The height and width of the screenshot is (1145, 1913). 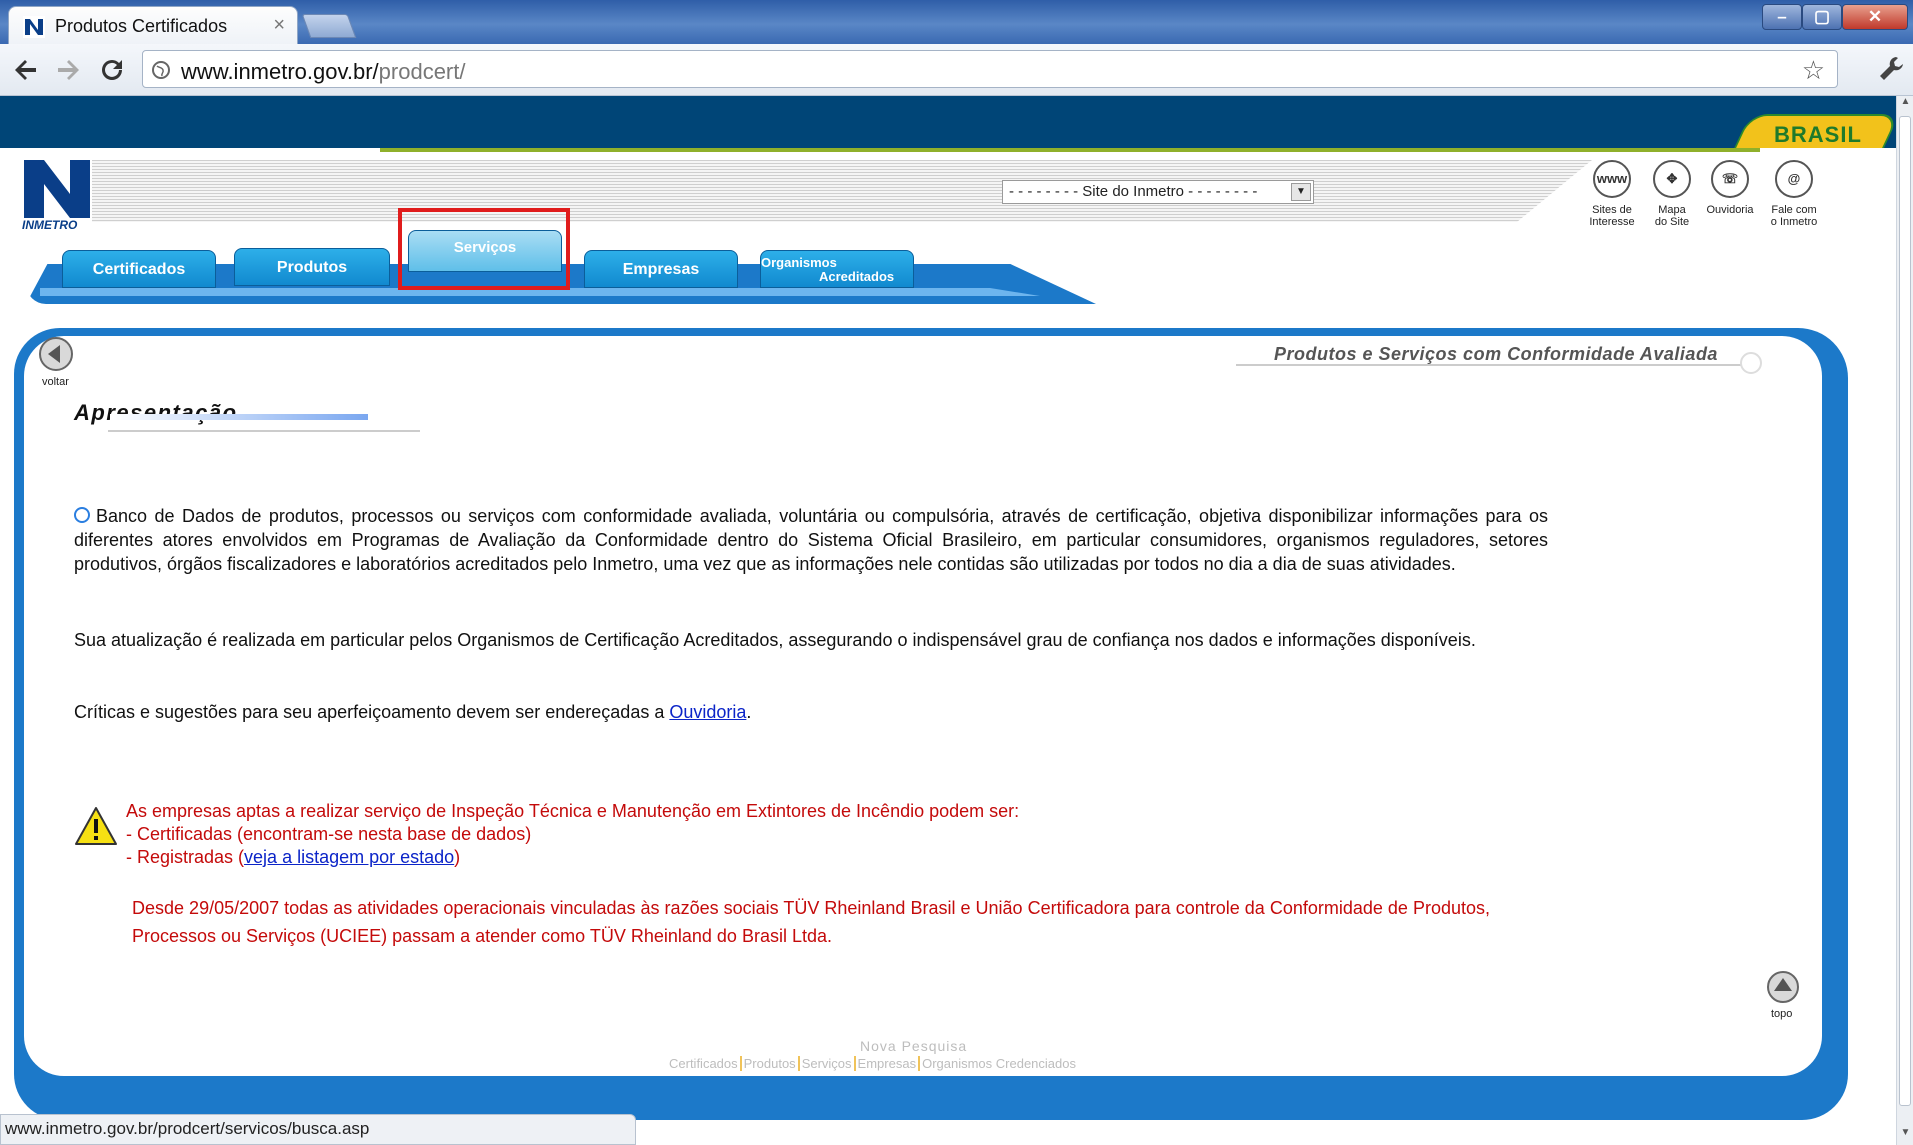 What do you see at coordinates (1905, 1136) in the screenshot?
I see `scroll-down-arrow-icon: ▼` at bounding box center [1905, 1136].